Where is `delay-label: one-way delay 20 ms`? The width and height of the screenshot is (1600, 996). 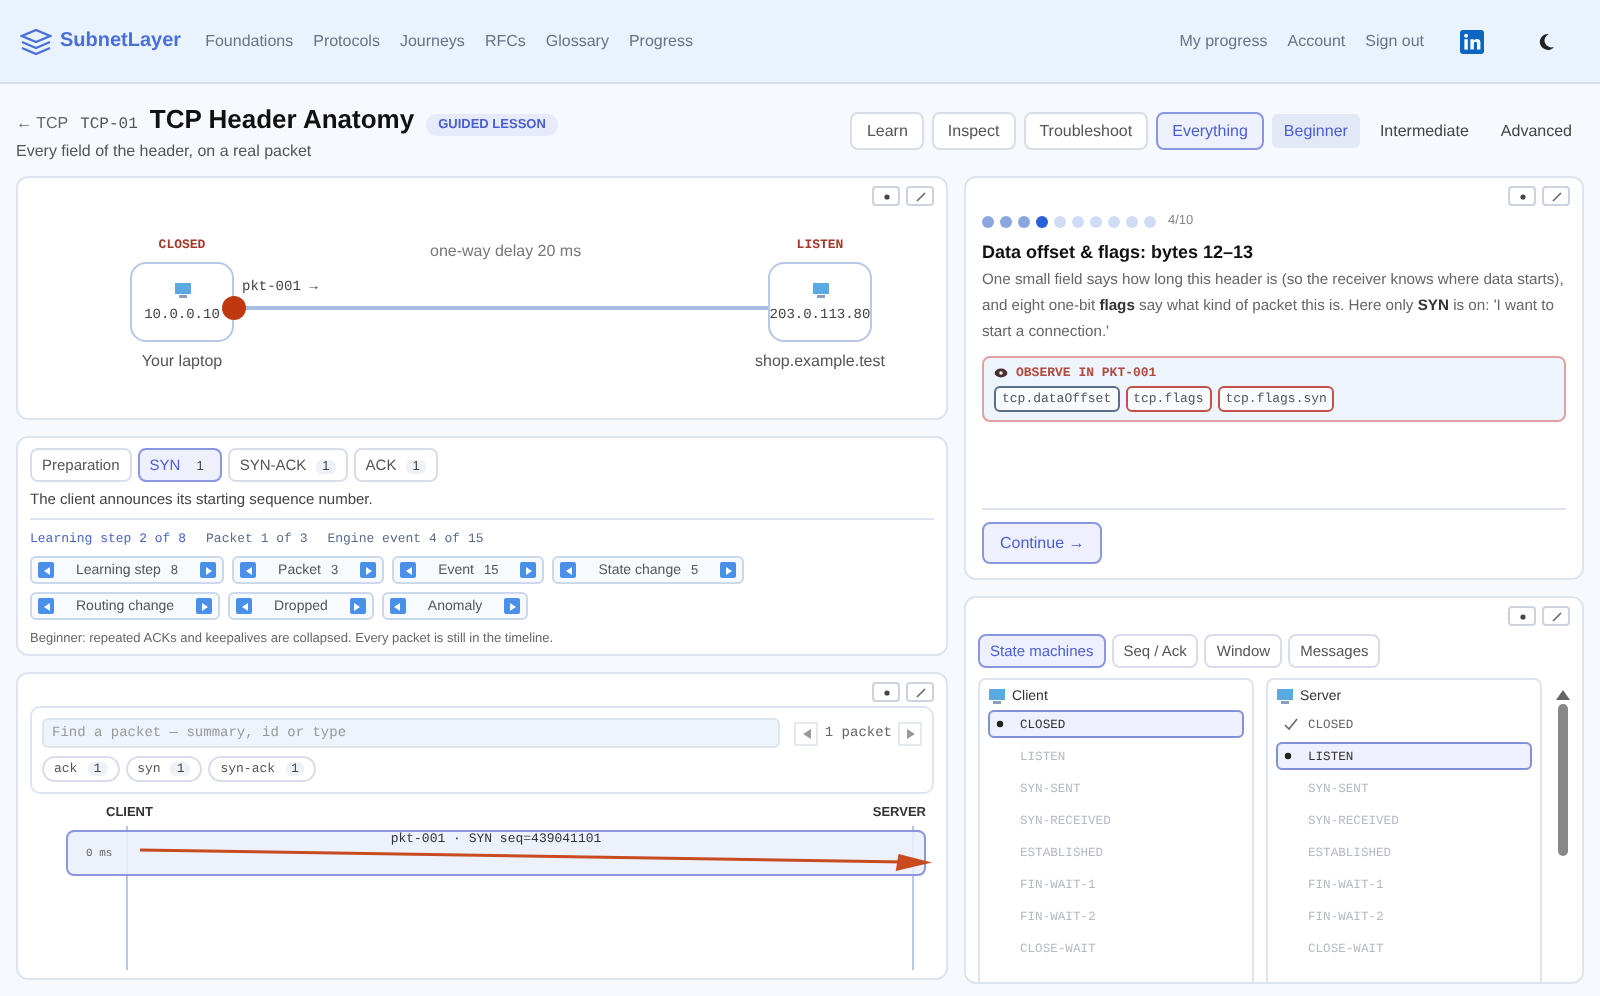 delay-label: one-way delay 20 ms is located at coordinates (506, 251).